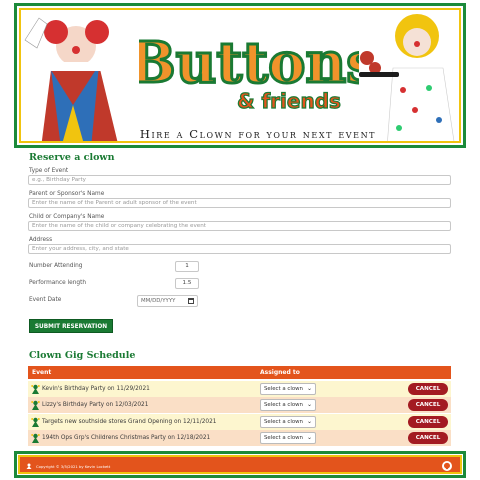  What do you see at coordinates (95, 405) in the screenshot?
I see `event-name: Lizzy's Birthday Party on 12/03/2021` at bounding box center [95, 405].